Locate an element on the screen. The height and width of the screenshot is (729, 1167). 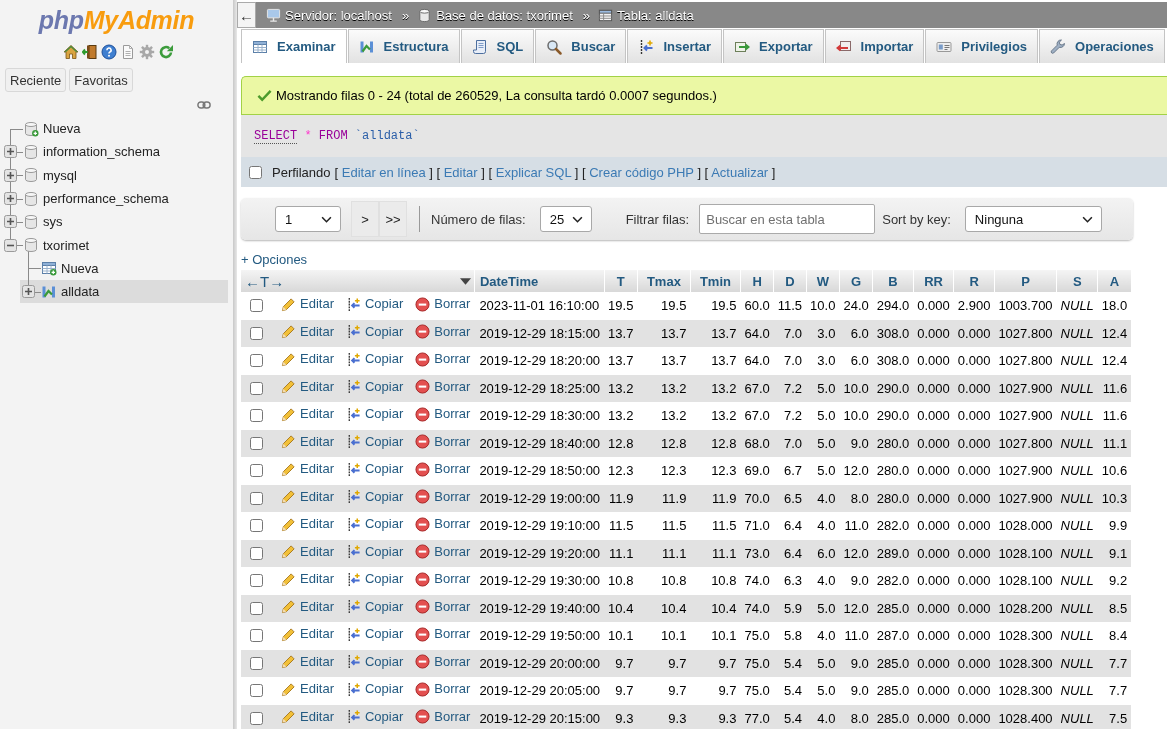
column-header: G is located at coordinates (856, 281).